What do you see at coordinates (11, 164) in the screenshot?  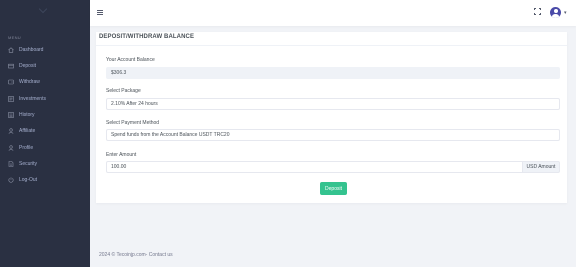 I see `security-icon` at bounding box center [11, 164].